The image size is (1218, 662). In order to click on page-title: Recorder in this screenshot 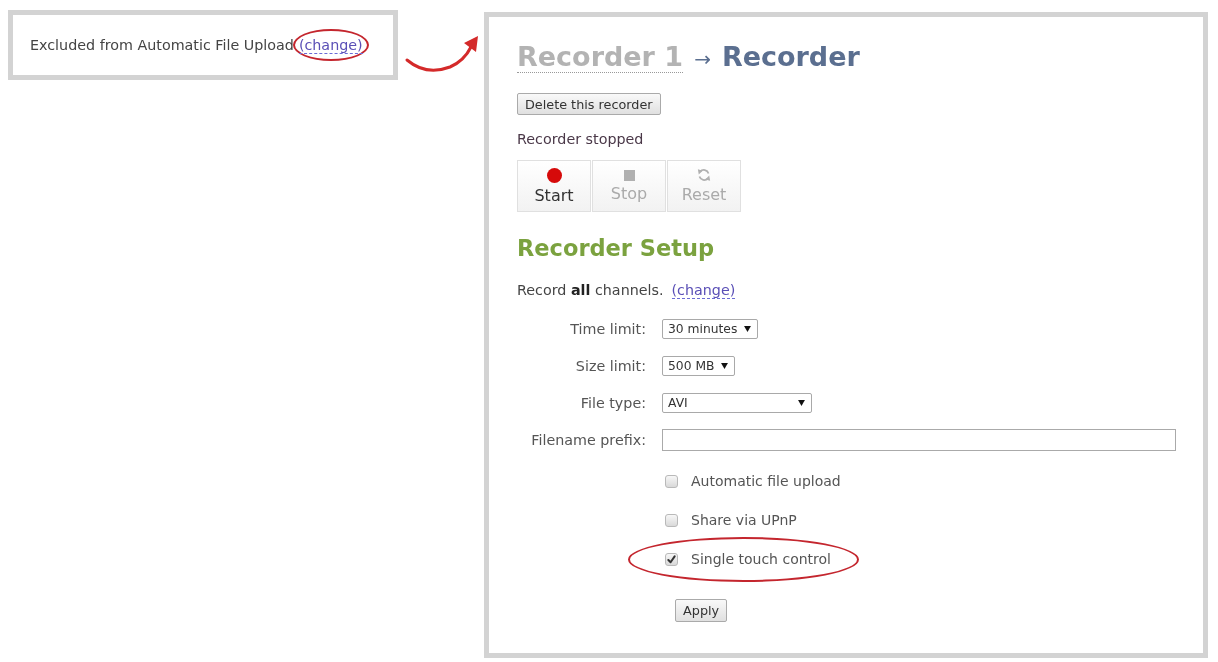, I will do `click(790, 57)`.